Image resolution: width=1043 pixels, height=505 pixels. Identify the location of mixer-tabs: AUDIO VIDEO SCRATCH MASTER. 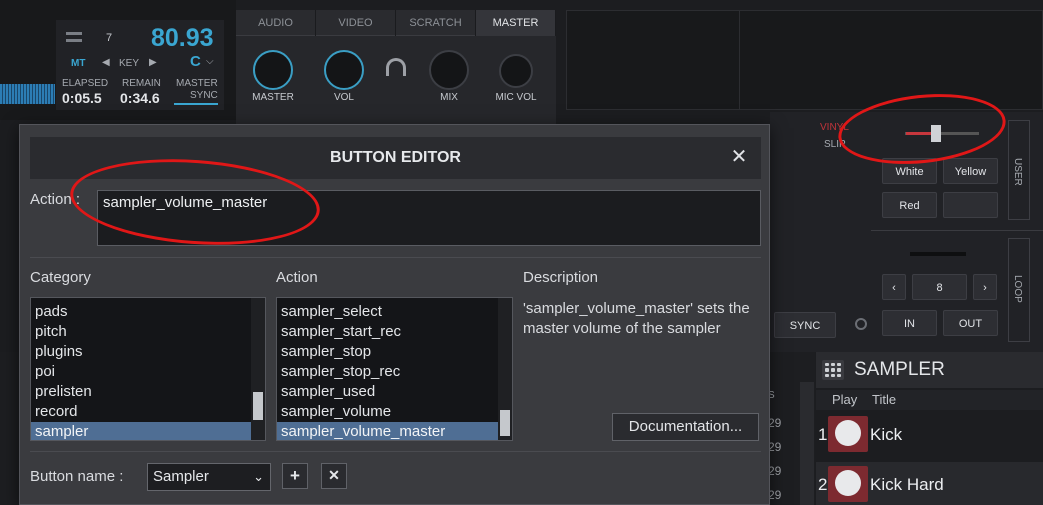
(396, 23).